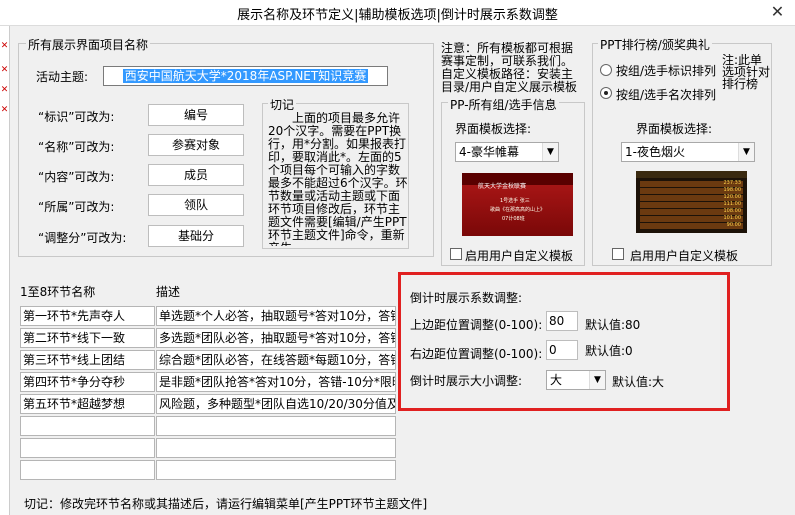  What do you see at coordinates (87, 316) in the screenshot?
I see `segment-name-input: 第一环节*先声夺人` at bounding box center [87, 316].